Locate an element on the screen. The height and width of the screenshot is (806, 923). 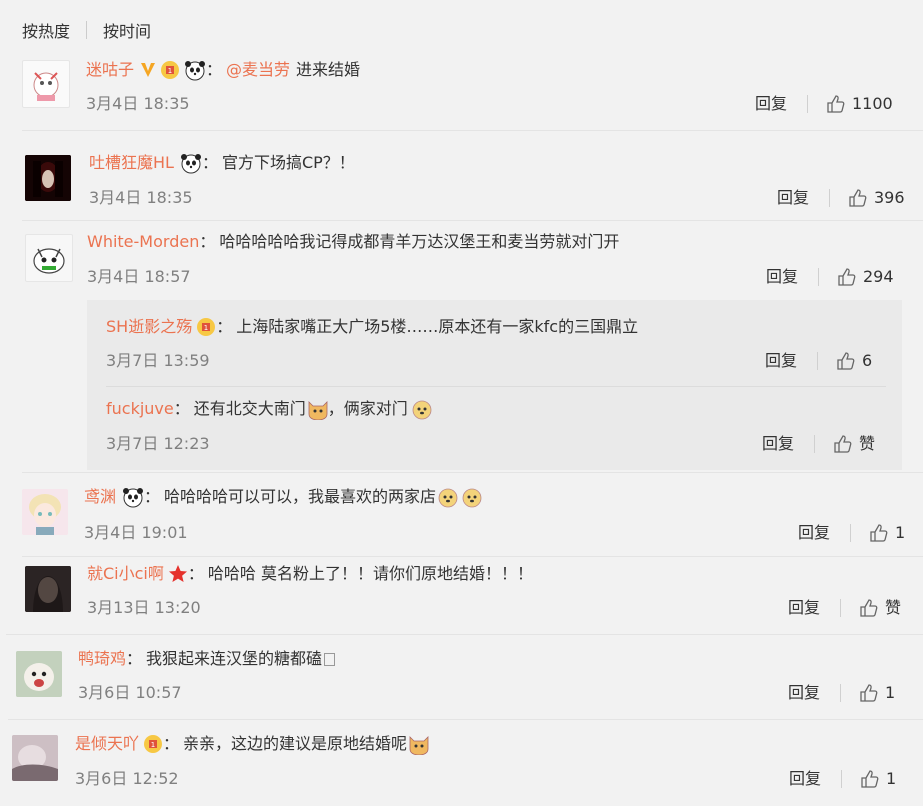
star-icon is located at coordinates (178, 574).